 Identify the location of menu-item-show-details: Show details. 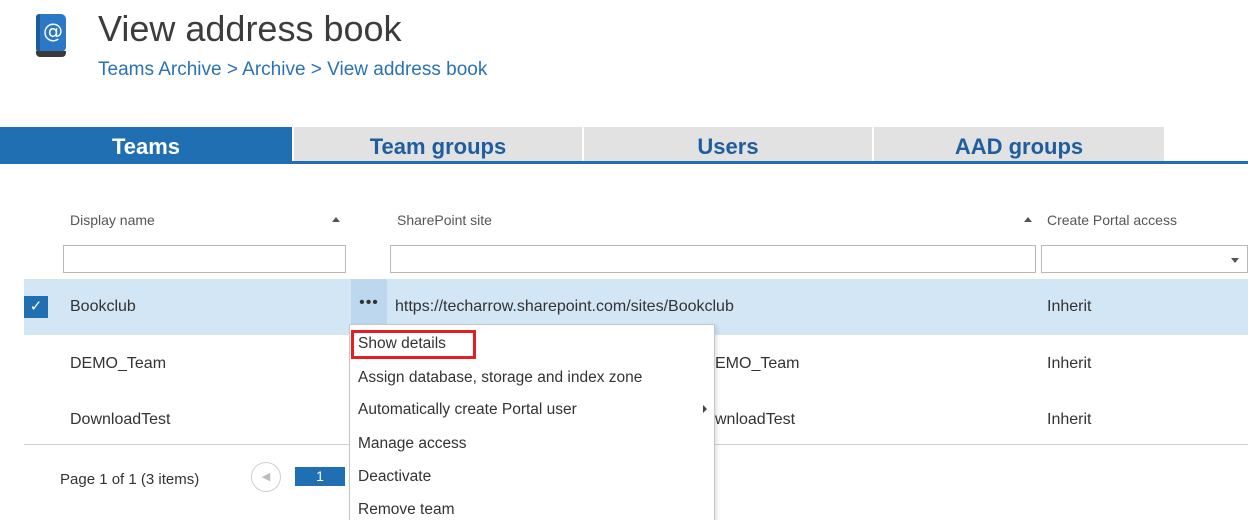
(402, 344).